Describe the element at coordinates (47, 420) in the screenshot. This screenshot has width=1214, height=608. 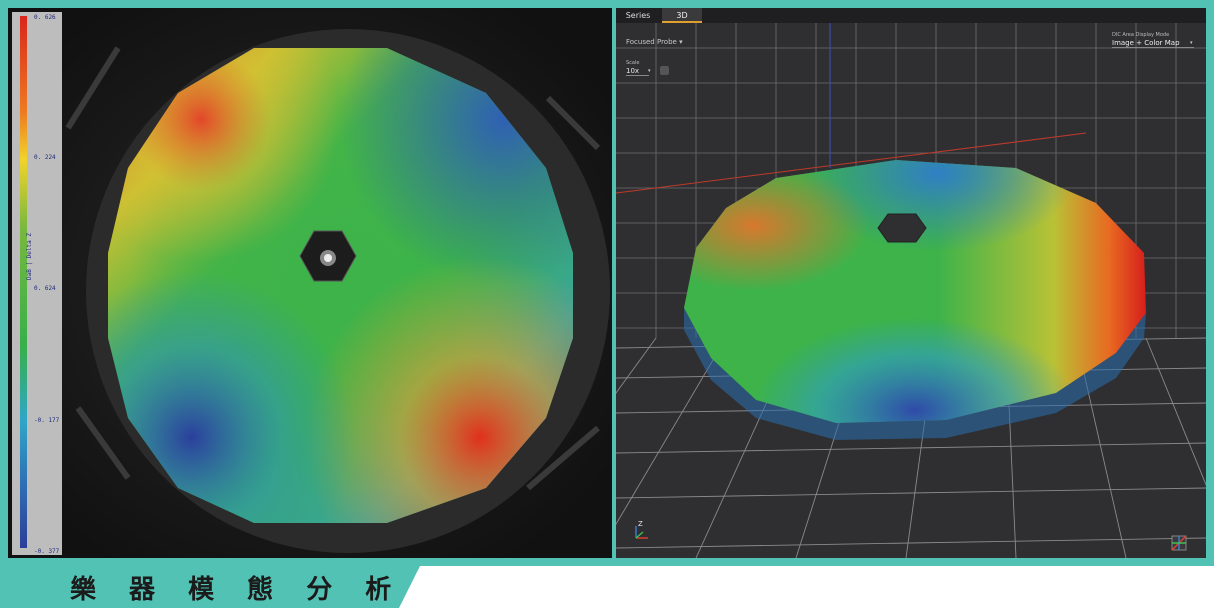
I see `colorbar-tick-4: -0. 177` at that location.